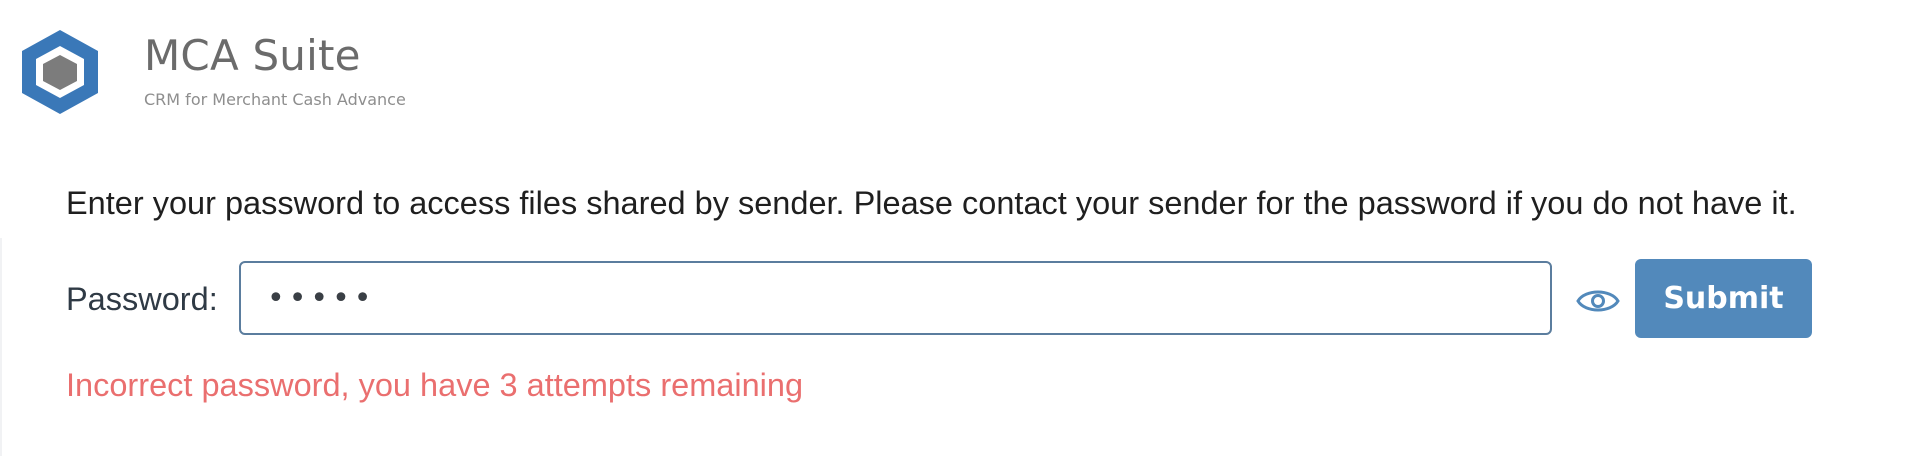 This screenshot has height=456, width=1912. I want to click on brand-header: MCA Suite CRM for Merchant Cash Advance, so click(211, 72).